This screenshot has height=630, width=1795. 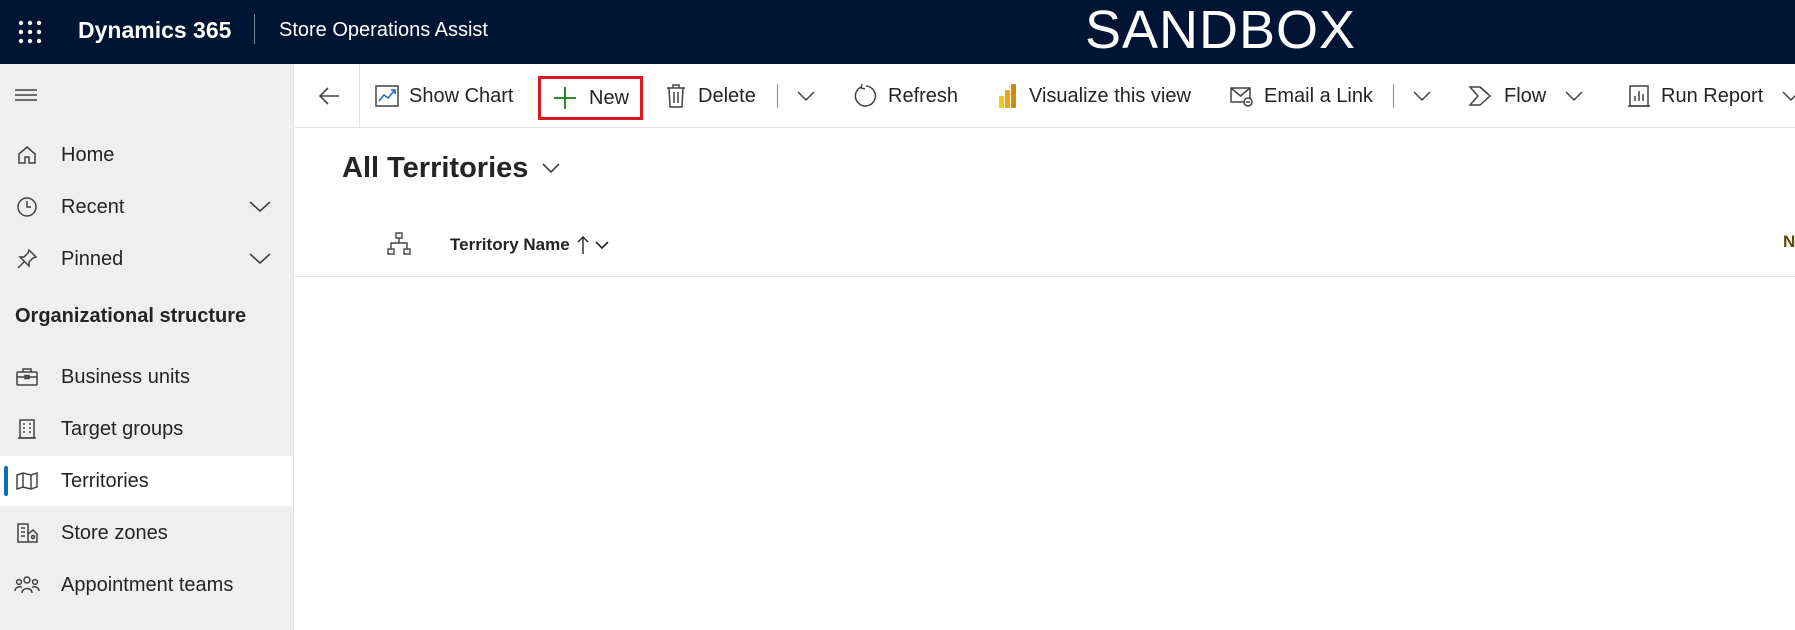 I want to click on back-button, so click(x=329, y=96).